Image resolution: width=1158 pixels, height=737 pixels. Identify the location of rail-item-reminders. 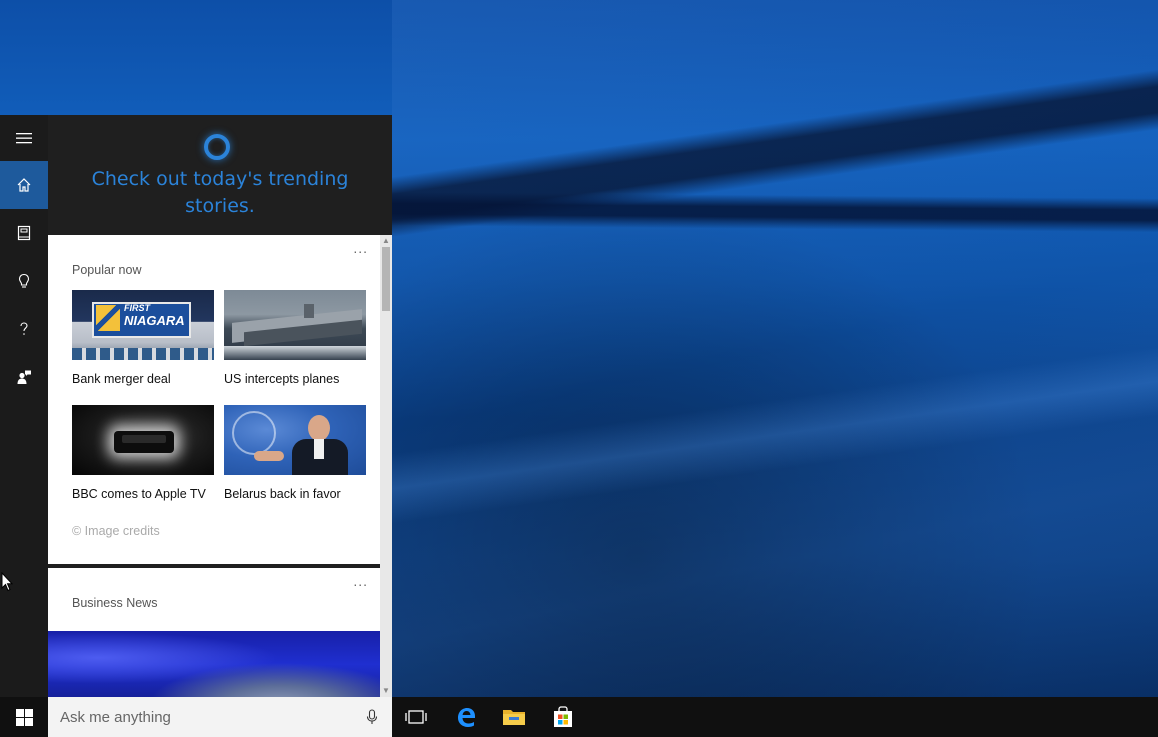
(24, 281).